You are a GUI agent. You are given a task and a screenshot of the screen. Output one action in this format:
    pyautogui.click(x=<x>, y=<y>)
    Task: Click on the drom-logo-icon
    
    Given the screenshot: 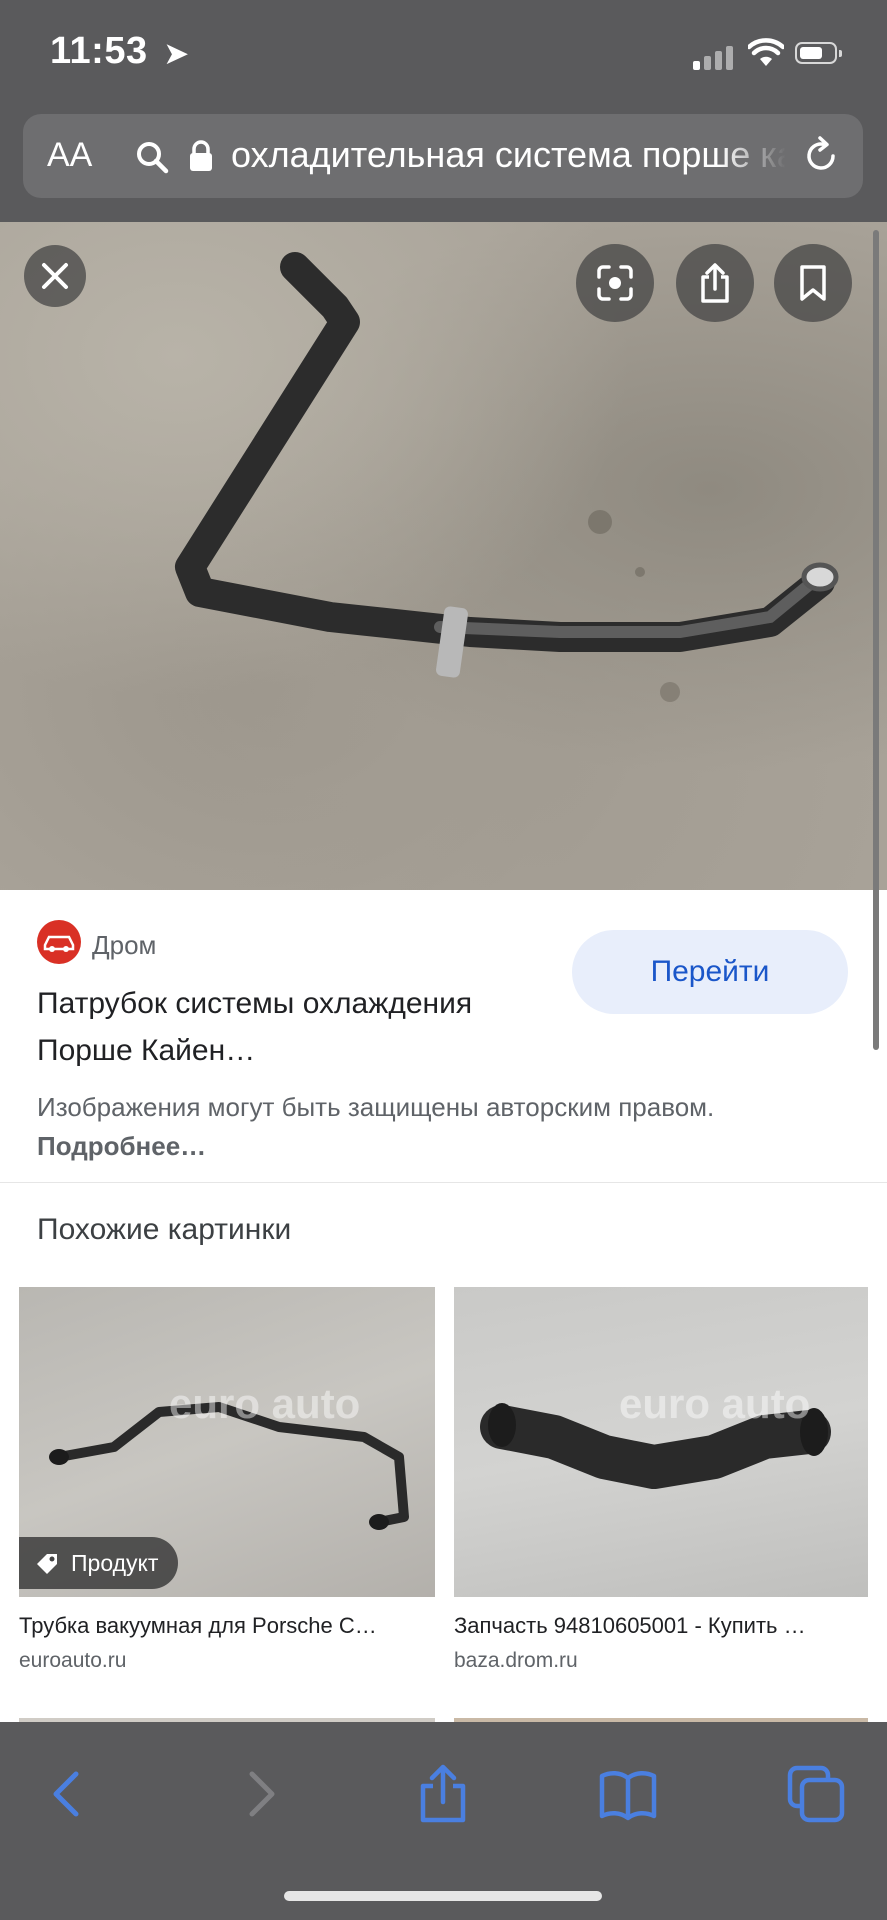 What is the action you would take?
    pyautogui.click(x=59, y=943)
    